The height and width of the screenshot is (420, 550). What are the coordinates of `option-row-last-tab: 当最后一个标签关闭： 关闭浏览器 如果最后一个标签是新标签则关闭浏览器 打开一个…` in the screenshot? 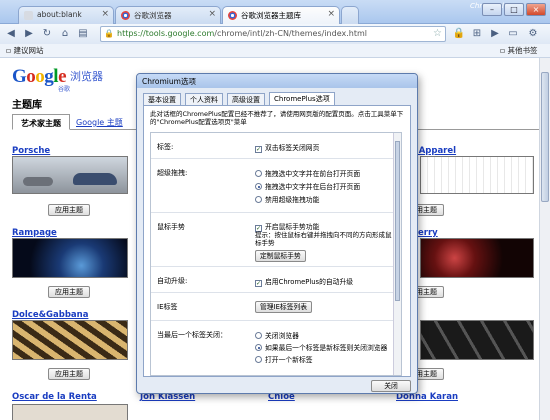 It's located at (272, 348).